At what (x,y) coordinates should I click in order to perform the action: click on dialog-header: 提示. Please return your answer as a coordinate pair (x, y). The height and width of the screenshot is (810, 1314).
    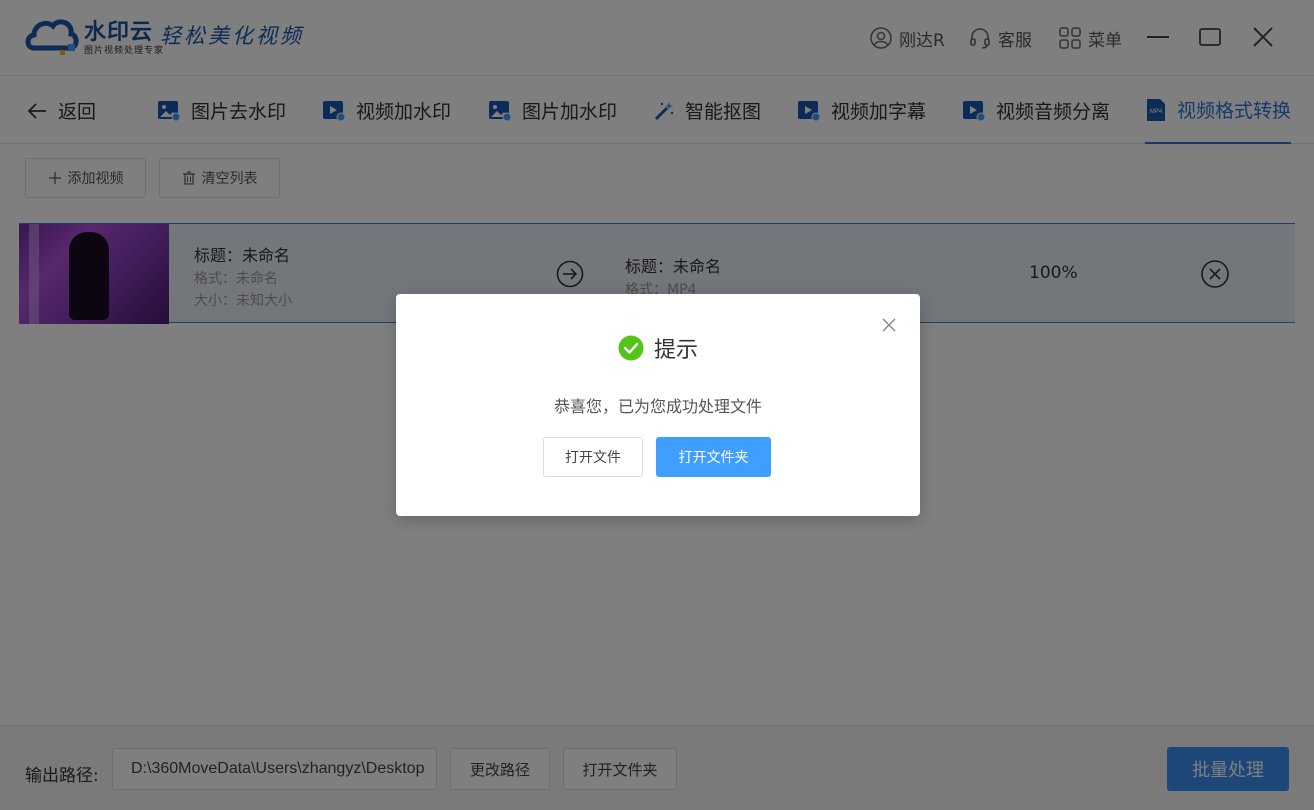
    Looking at the image, I should click on (658, 348).